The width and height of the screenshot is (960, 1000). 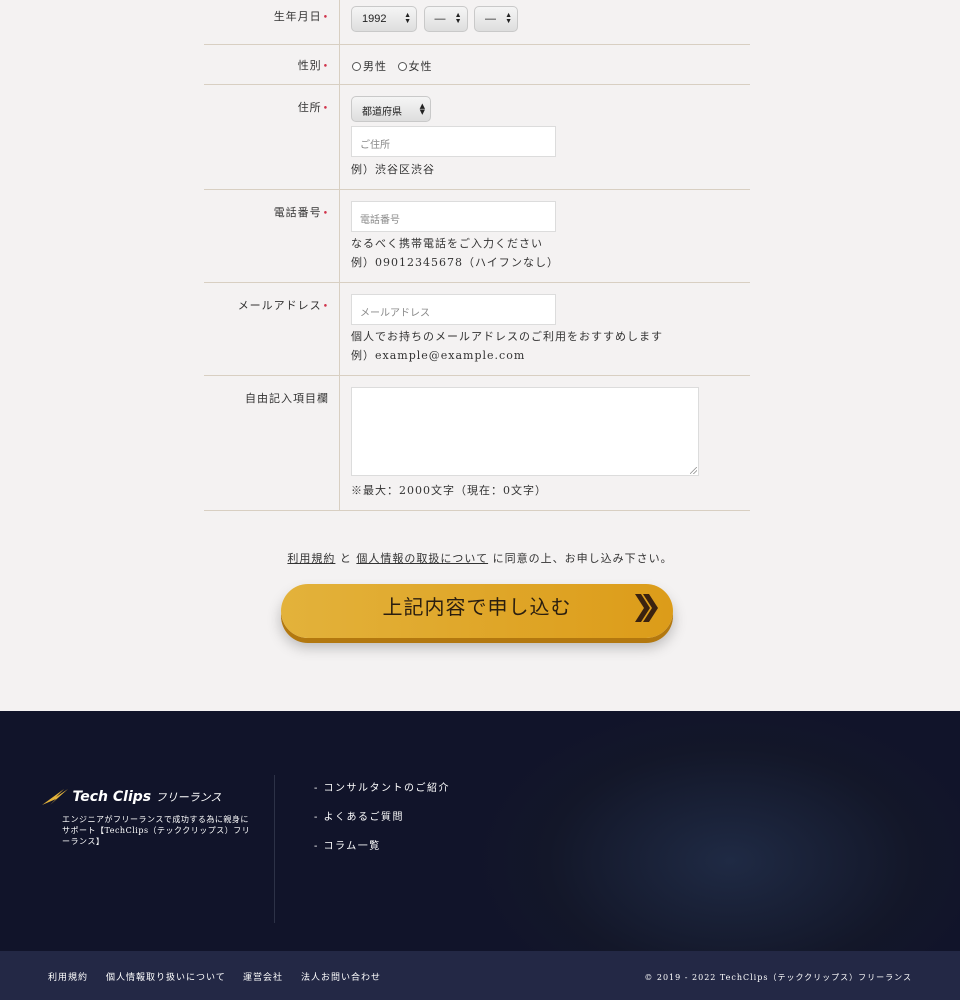 I want to click on email-note: 個人でお持ちのメールアドレスのご利用をおすすめします, so click(x=507, y=336).